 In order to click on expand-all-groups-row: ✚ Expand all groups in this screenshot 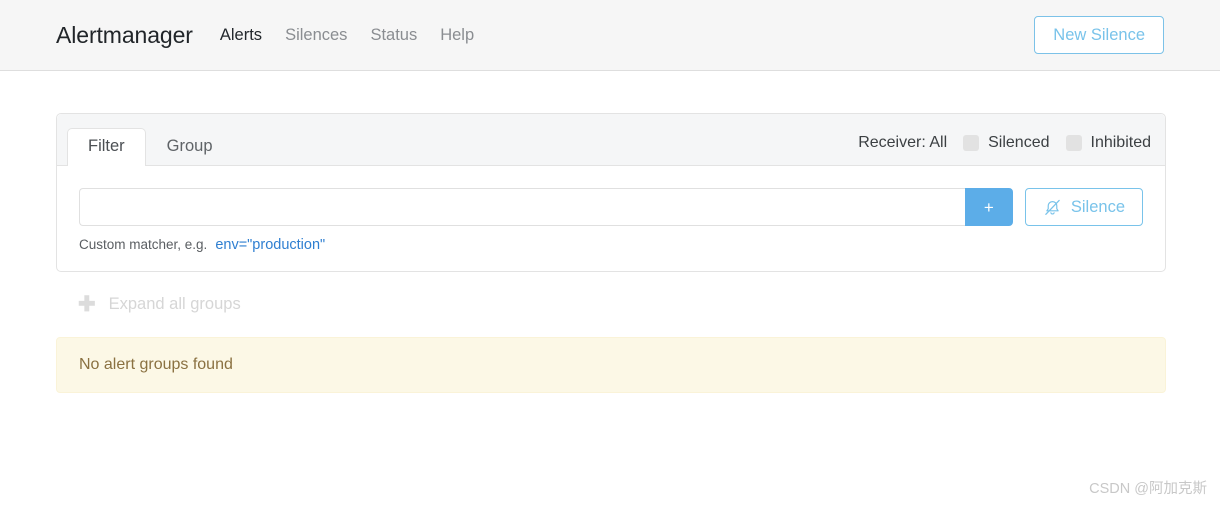, I will do `click(621, 304)`.